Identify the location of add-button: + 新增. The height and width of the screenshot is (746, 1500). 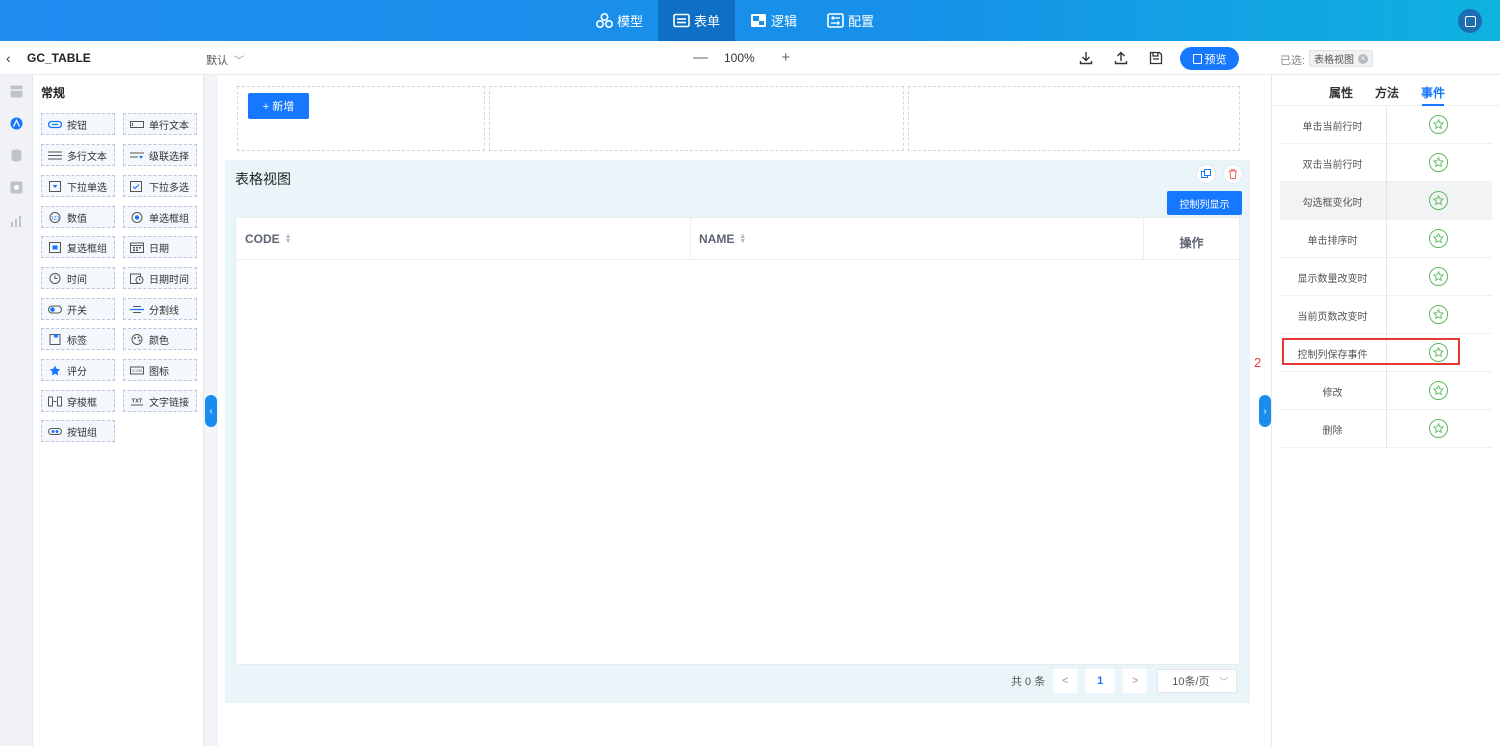
(278, 106).